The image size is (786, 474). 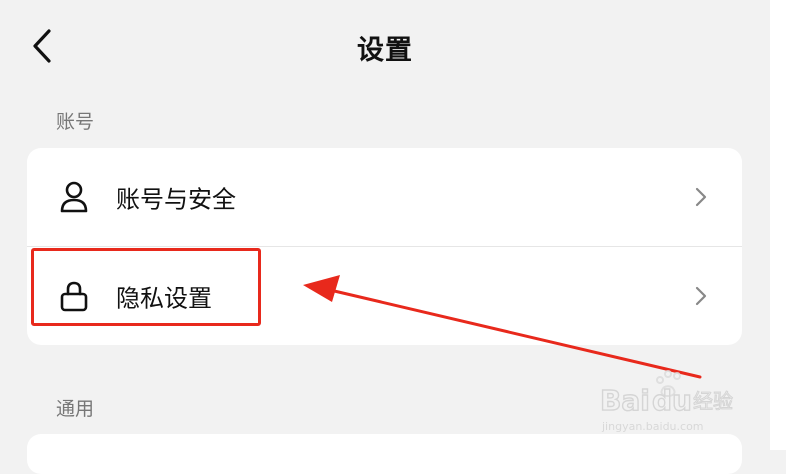 What do you see at coordinates (385, 50) in the screenshot?
I see `page-title: 设置` at bounding box center [385, 50].